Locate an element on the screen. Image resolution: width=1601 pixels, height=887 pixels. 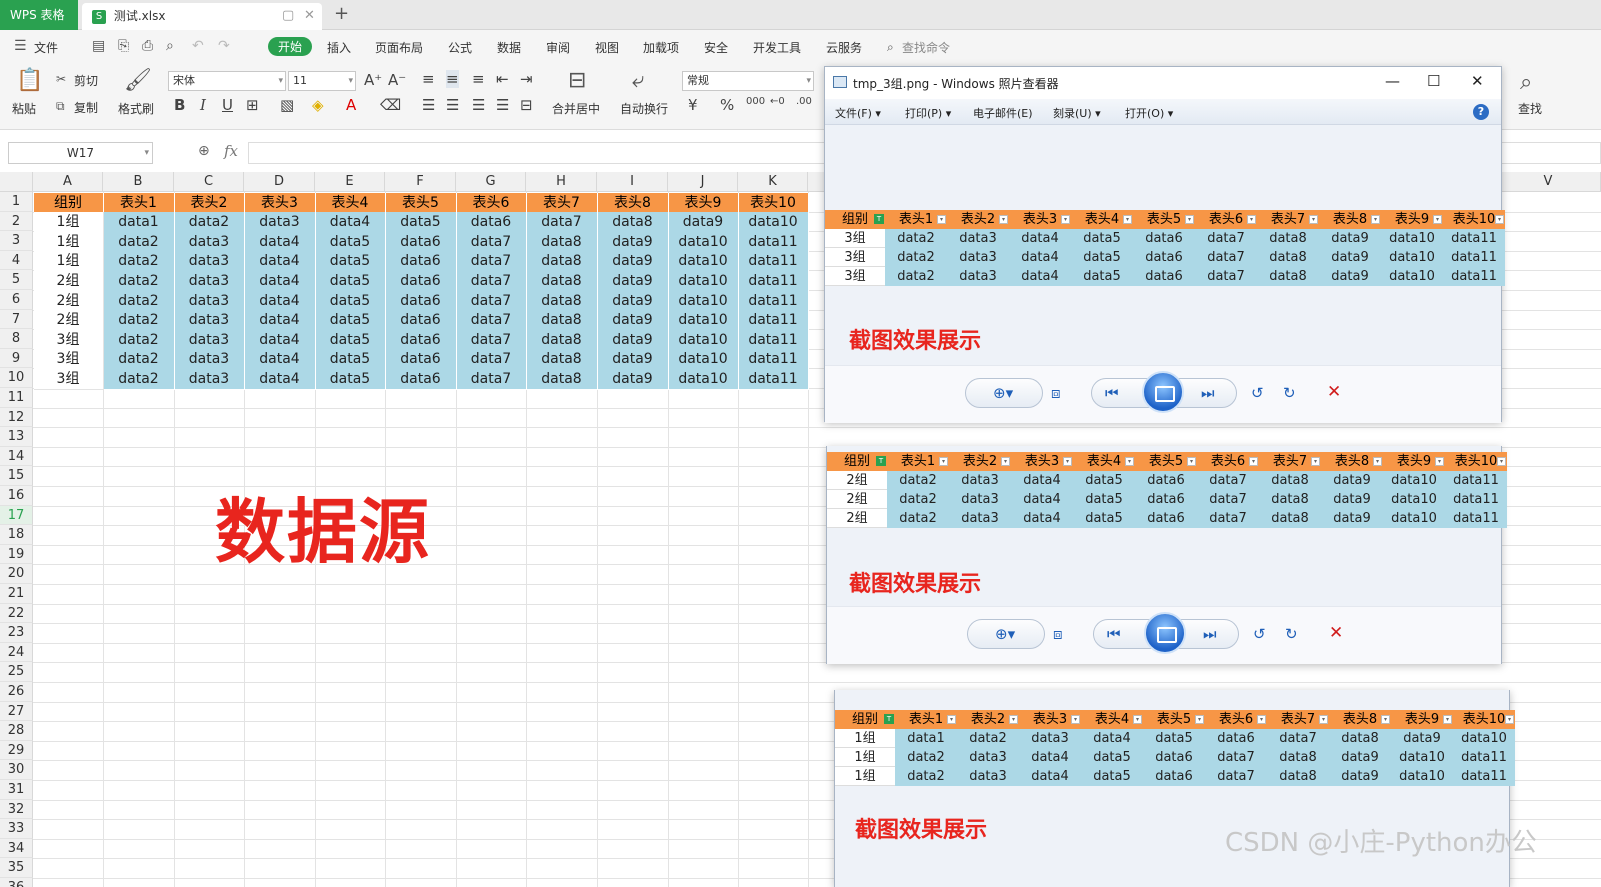
merge-center-icon: ⊟ is located at coordinates (577, 80).